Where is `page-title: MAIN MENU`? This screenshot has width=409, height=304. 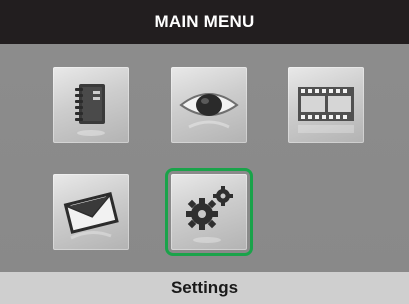
page-title: MAIN MENU is located at coordinates (204, 22).